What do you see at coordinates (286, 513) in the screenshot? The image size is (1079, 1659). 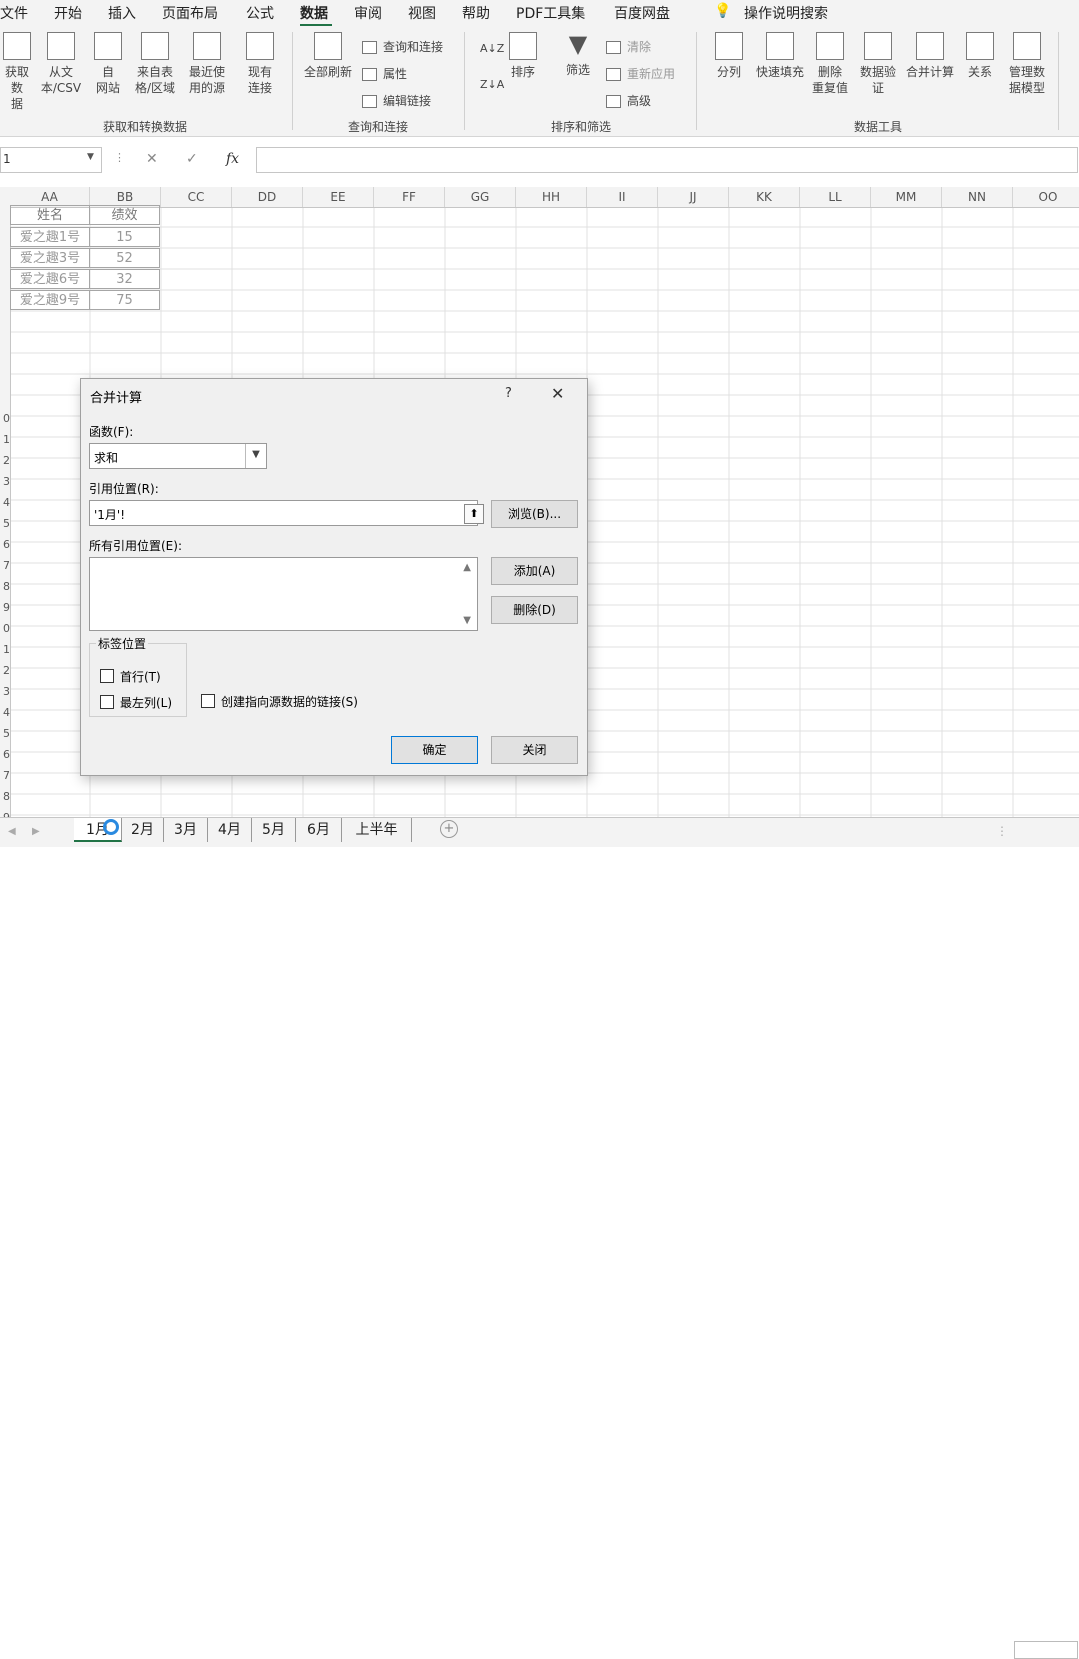 I see `reference-input: '1月'! ⬆` at bounding box center [286, 513].